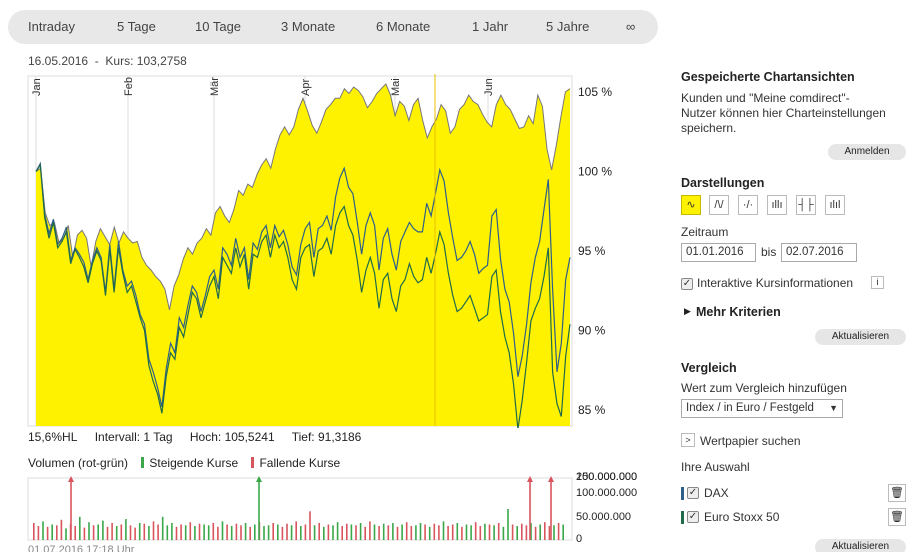 The width and height of the screenshot is (918, 552). Describe the element at coordinates (867, 152) in the screenshot. I see `login-button: Anmelden` at that location.